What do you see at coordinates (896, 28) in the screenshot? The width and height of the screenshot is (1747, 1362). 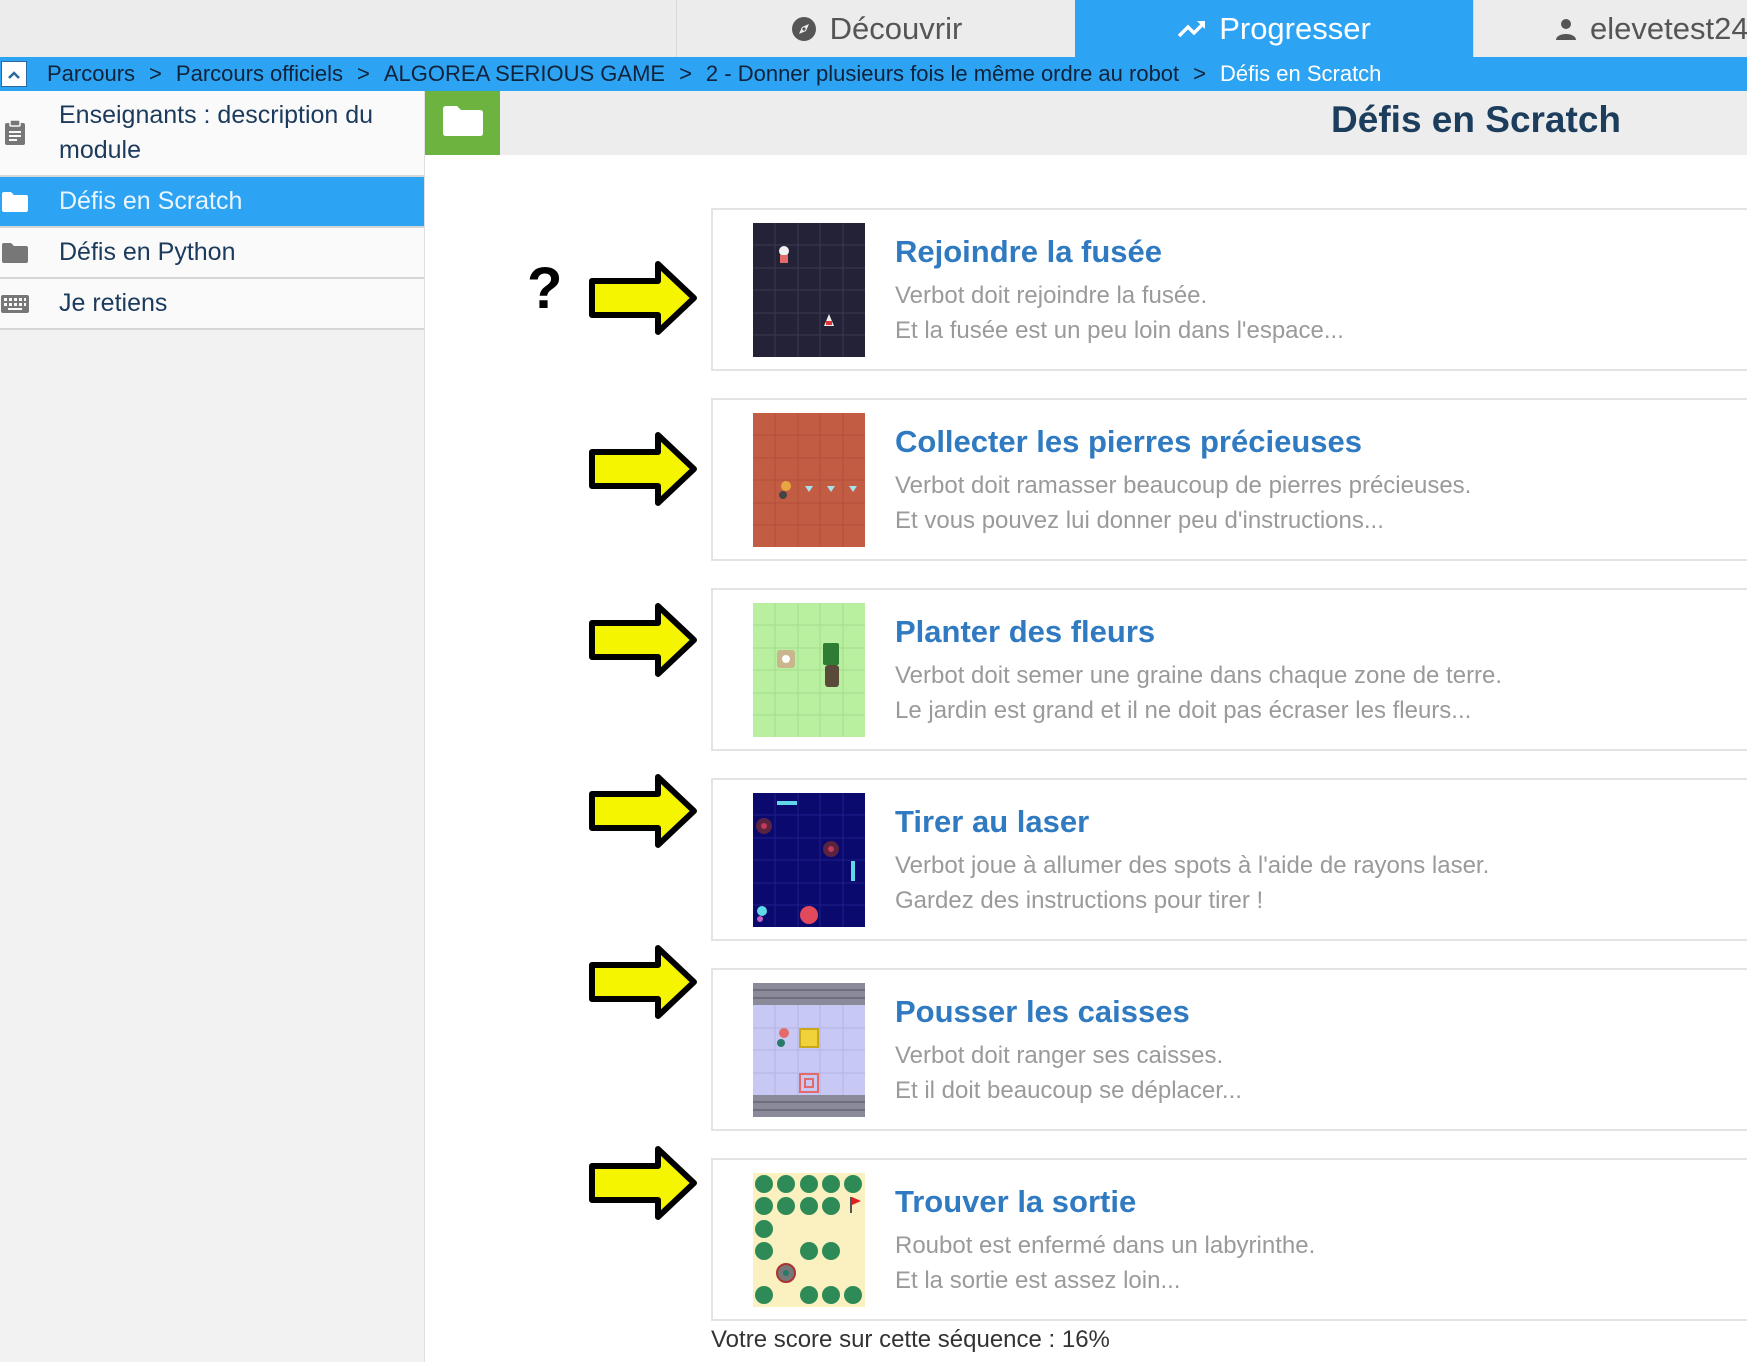 I see `tab-discover-label: Découvrir` at bounding box center [896, 28].